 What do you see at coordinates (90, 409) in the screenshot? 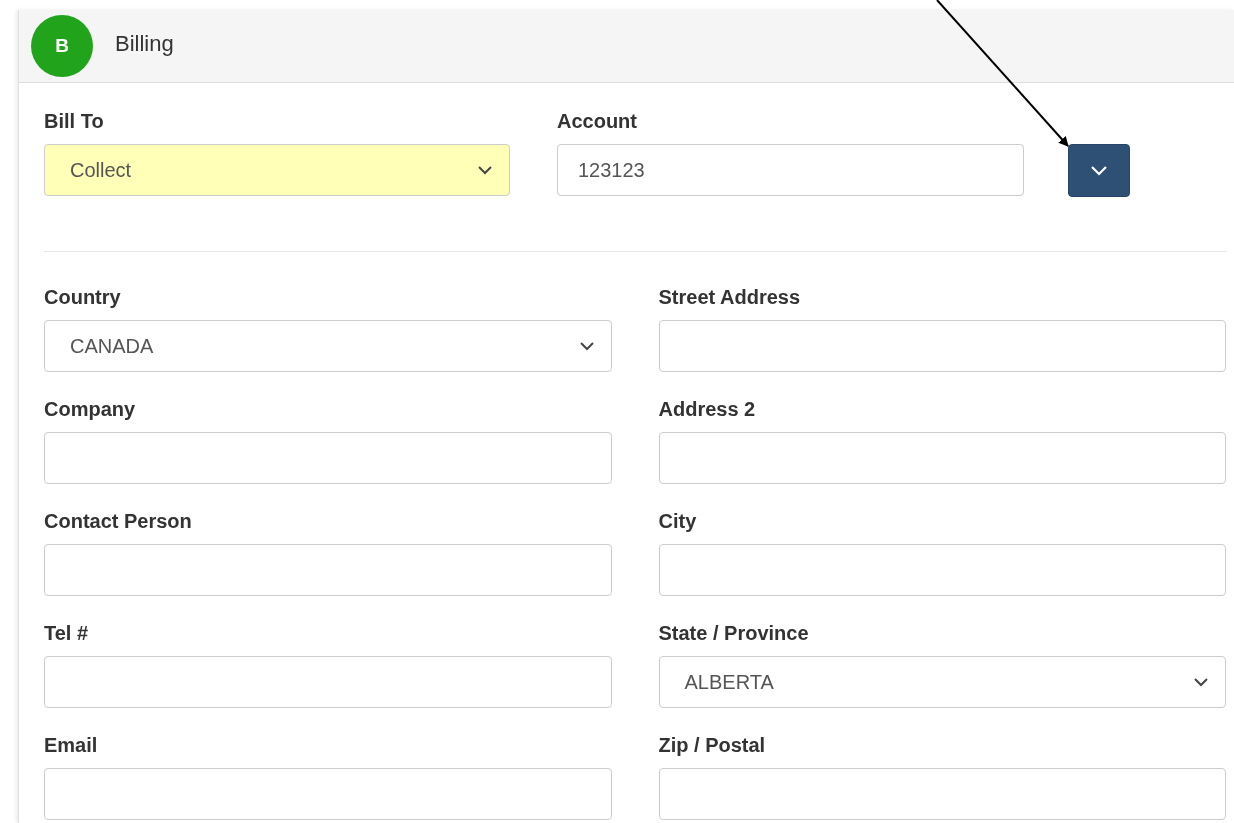
I see `field-label: Company` at bounding box center [90, 409].